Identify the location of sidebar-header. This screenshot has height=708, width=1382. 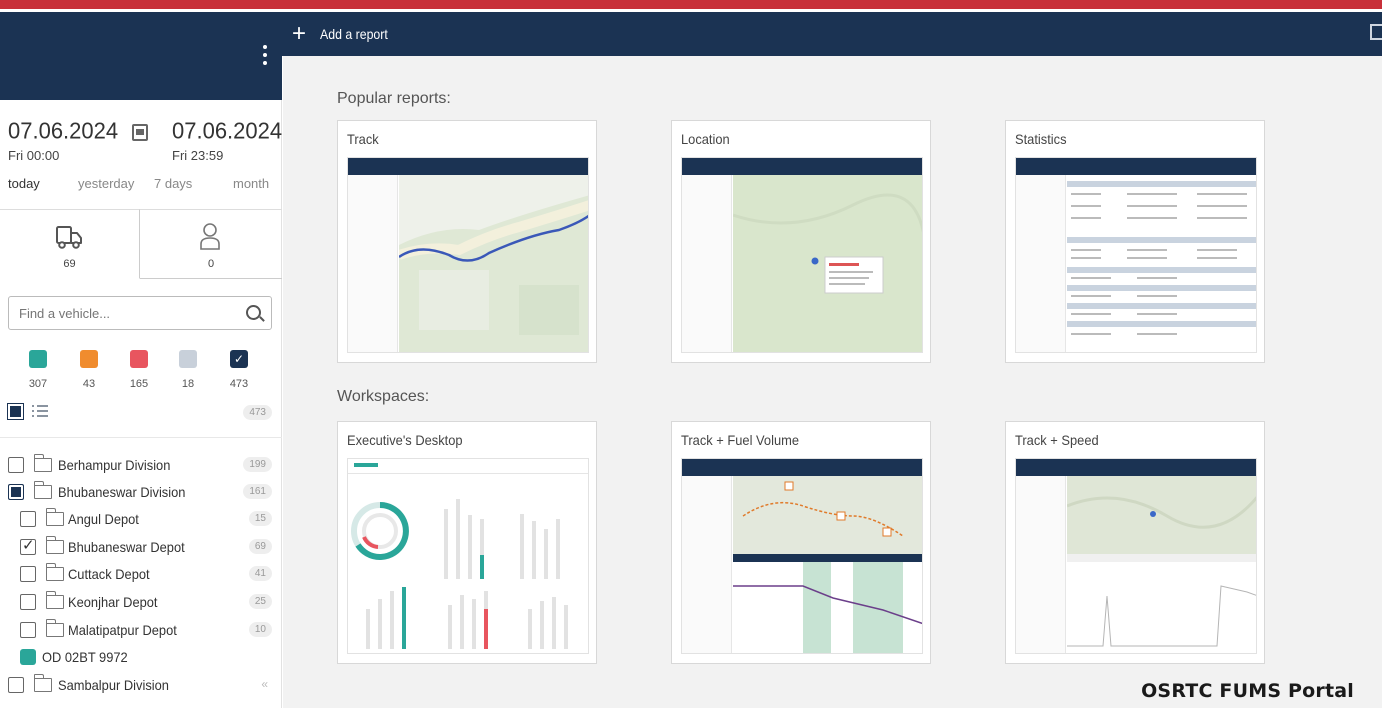
(141, 56).